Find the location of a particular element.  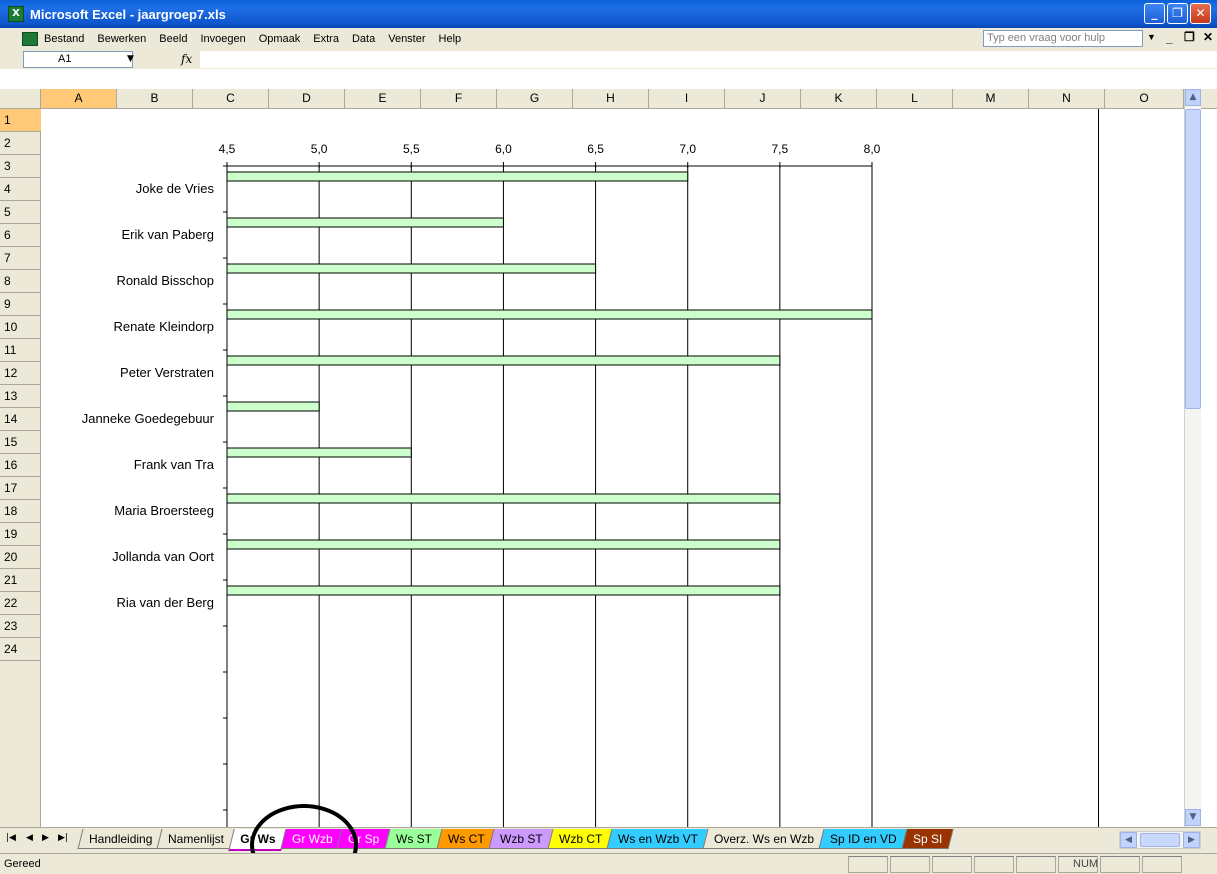

row-8: 8 is located at coordinates (20, 281).